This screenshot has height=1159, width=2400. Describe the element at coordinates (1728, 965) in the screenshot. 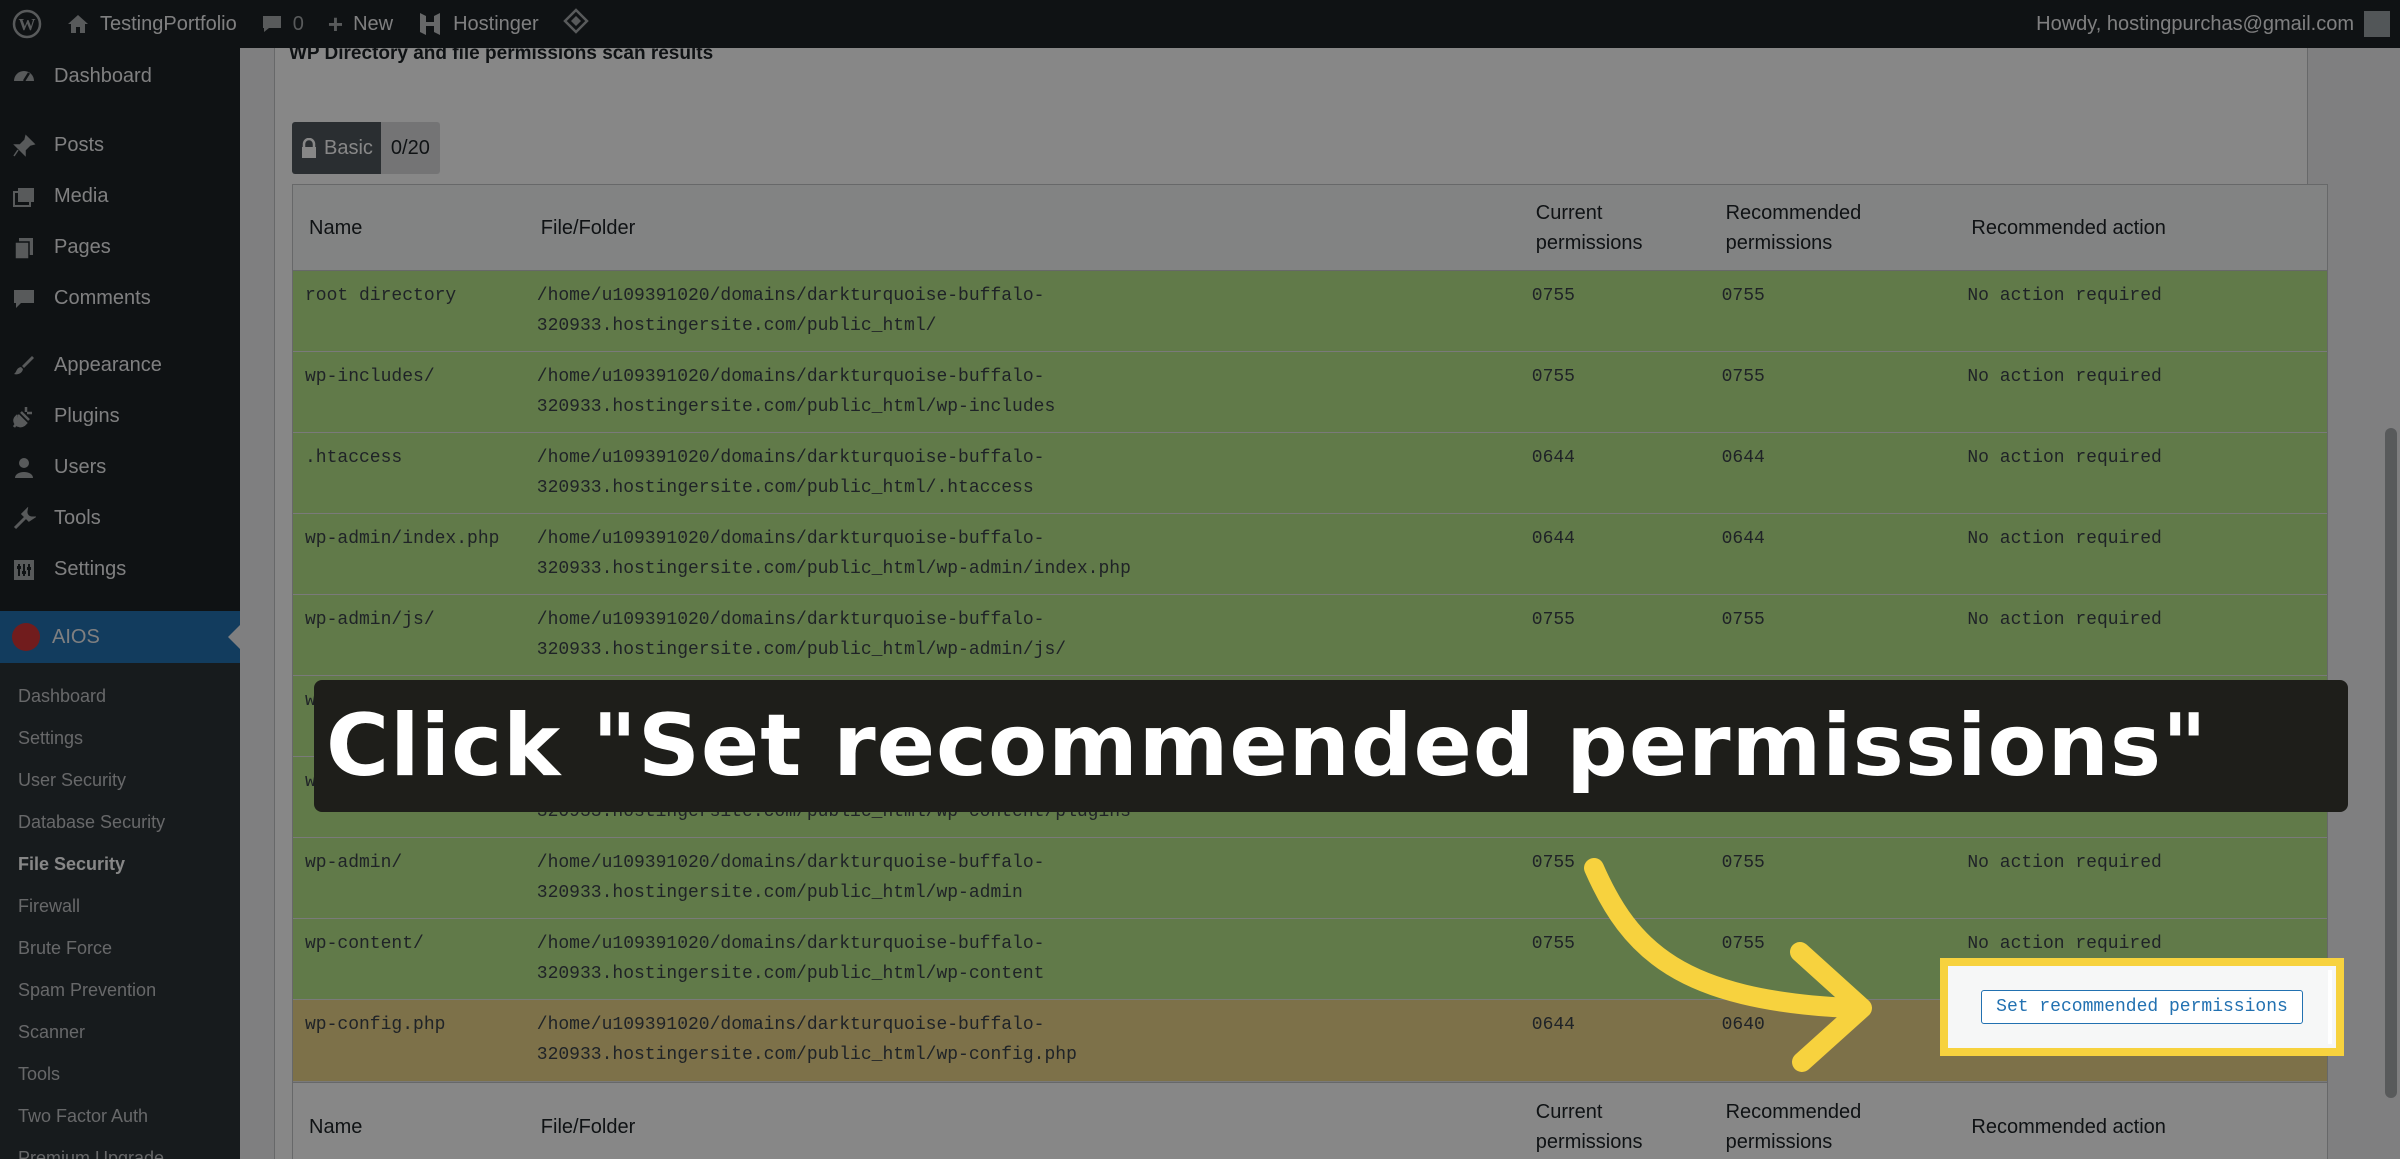

I see `pointer-arrow-icon` at that location.